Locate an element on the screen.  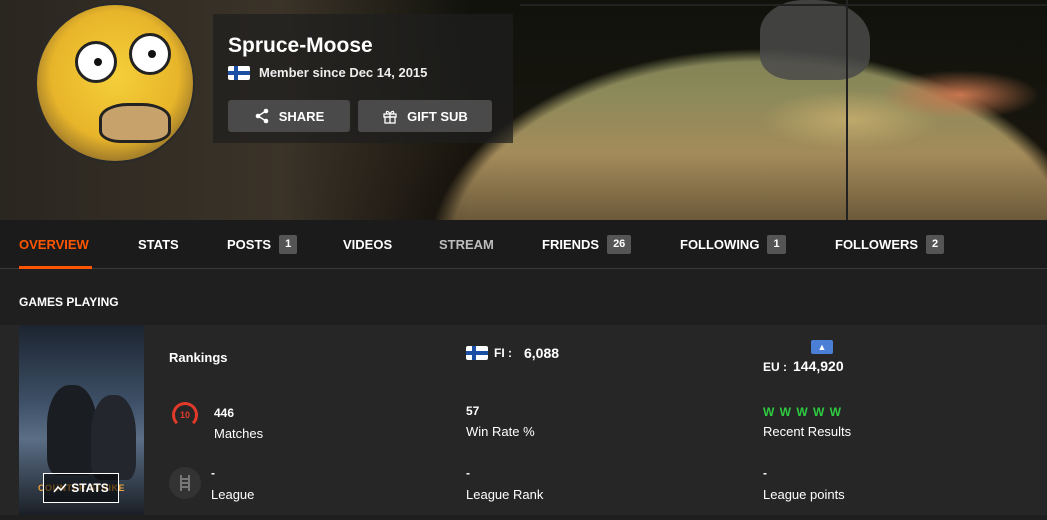
avatar-mouth is located at coordinates (135, 123).